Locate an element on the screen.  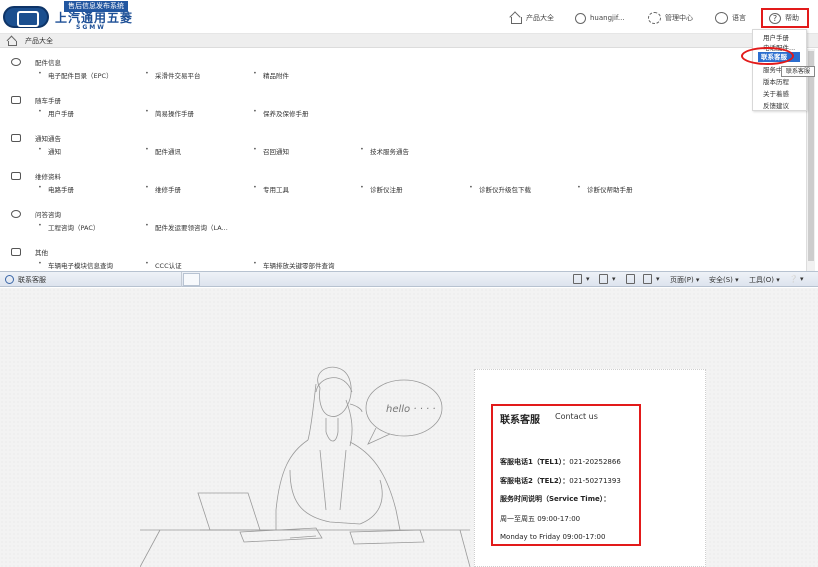
help-highlight-box is located at coordinates (785, 18).